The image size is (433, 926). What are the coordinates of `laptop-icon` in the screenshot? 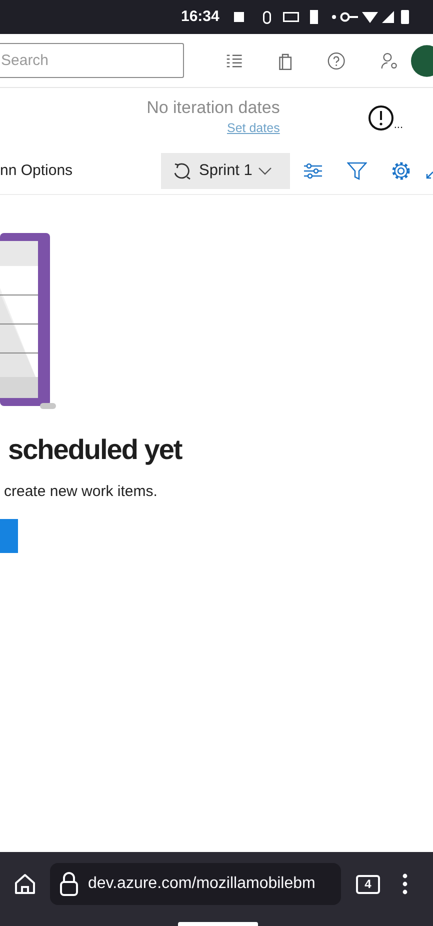 It's located at (291, 17).